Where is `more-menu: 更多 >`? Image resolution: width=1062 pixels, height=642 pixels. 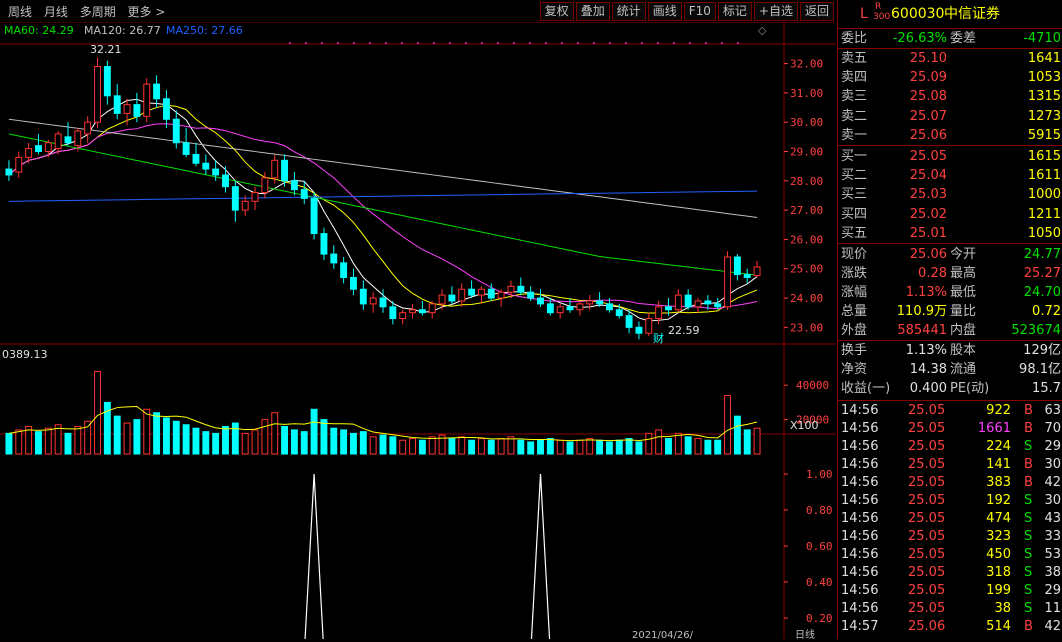 more-menu: 更多 > is located at coordinates (147, 12).